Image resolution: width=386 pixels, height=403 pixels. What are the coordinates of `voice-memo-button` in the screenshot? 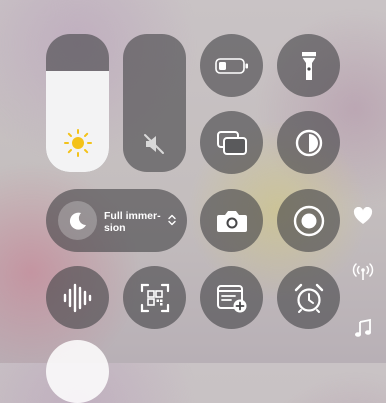 It's located at (77, 297).